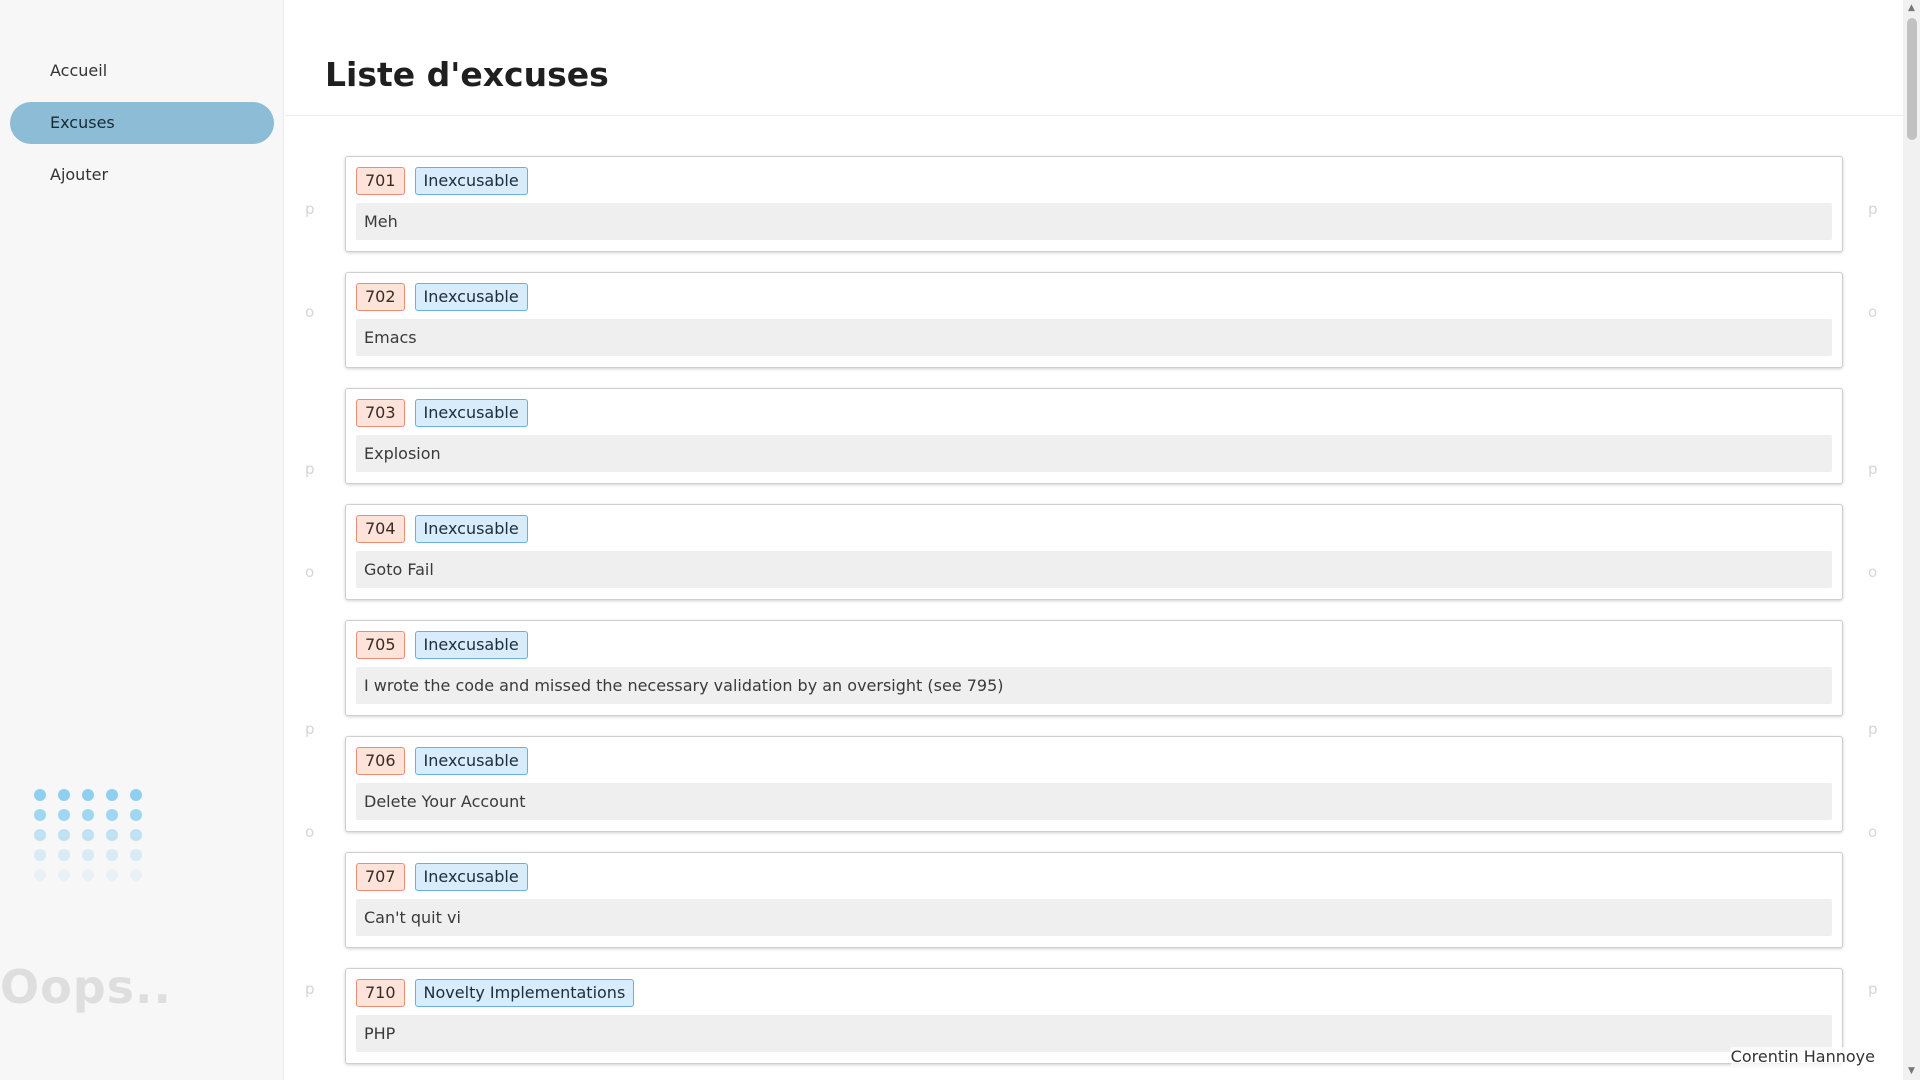  I want to click on excuse-id-badge: 705, so click(380, 645).